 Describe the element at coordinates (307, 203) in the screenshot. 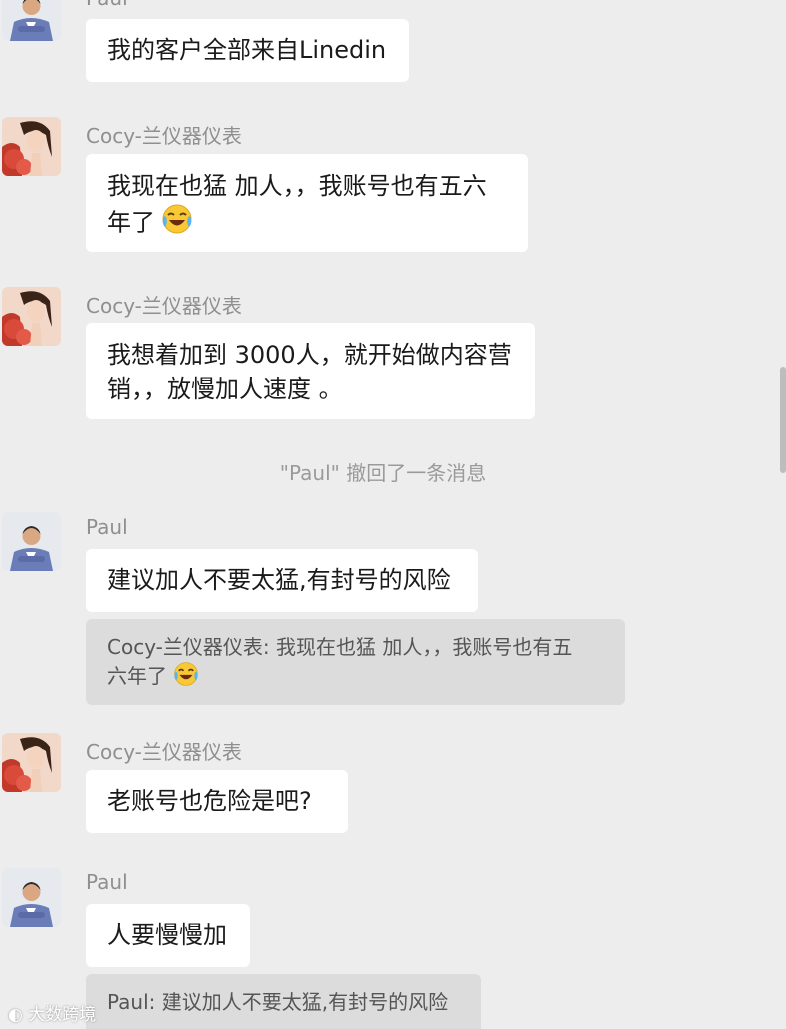

I see `message-bubble: 我现在也猛 加人，，我账号也有五六 年了` at that location.